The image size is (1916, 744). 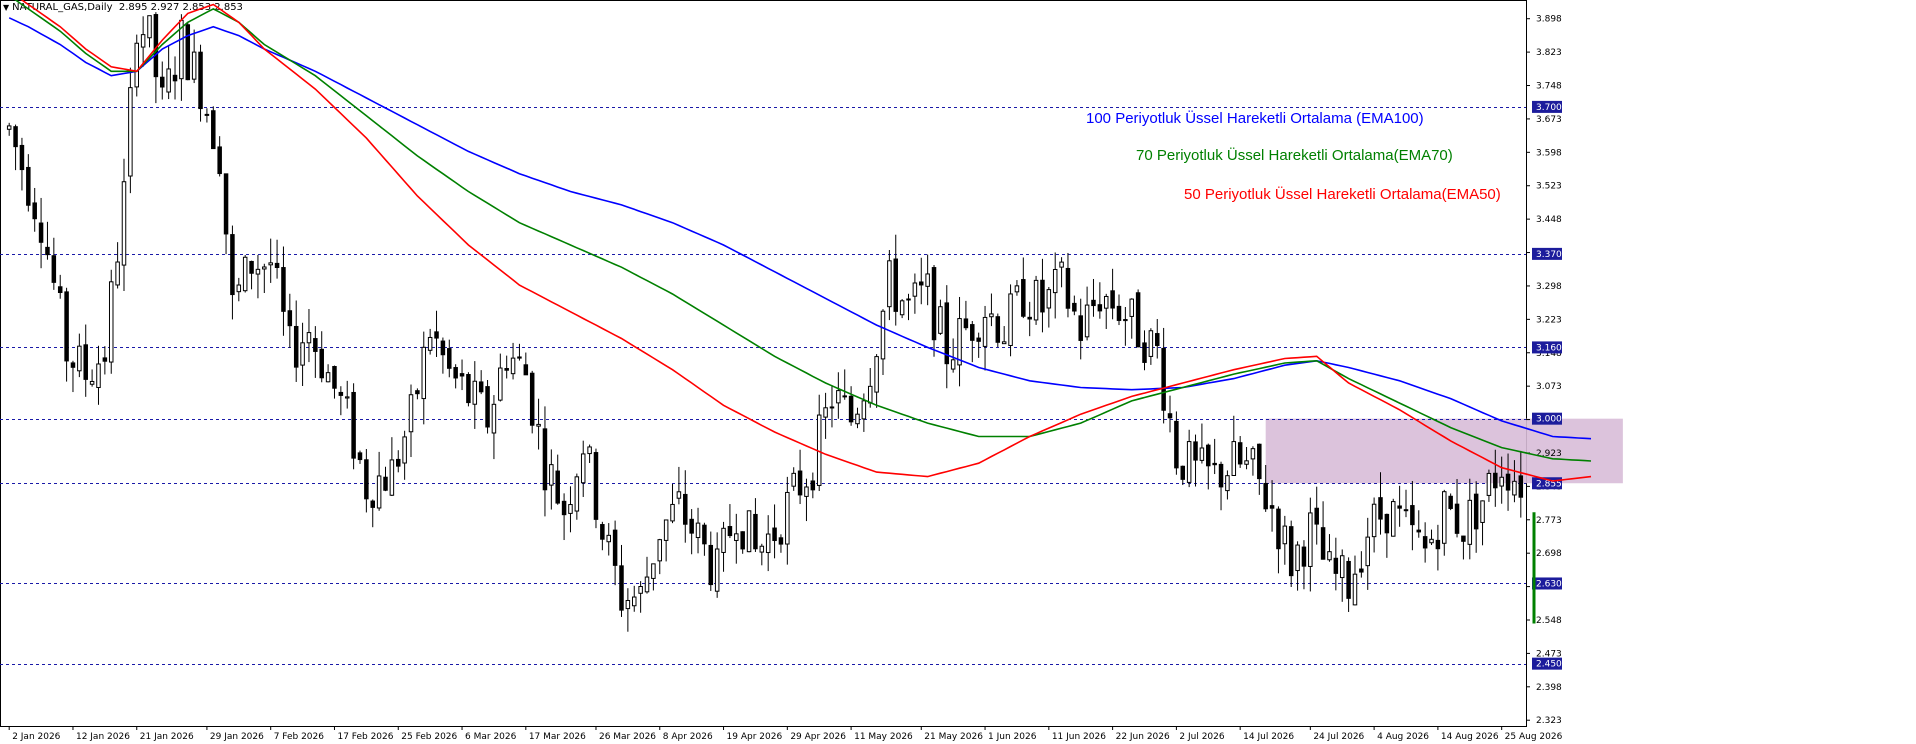 I want to click on x-tick-label: 6 Mar 2026, so click(x=491, y=737).